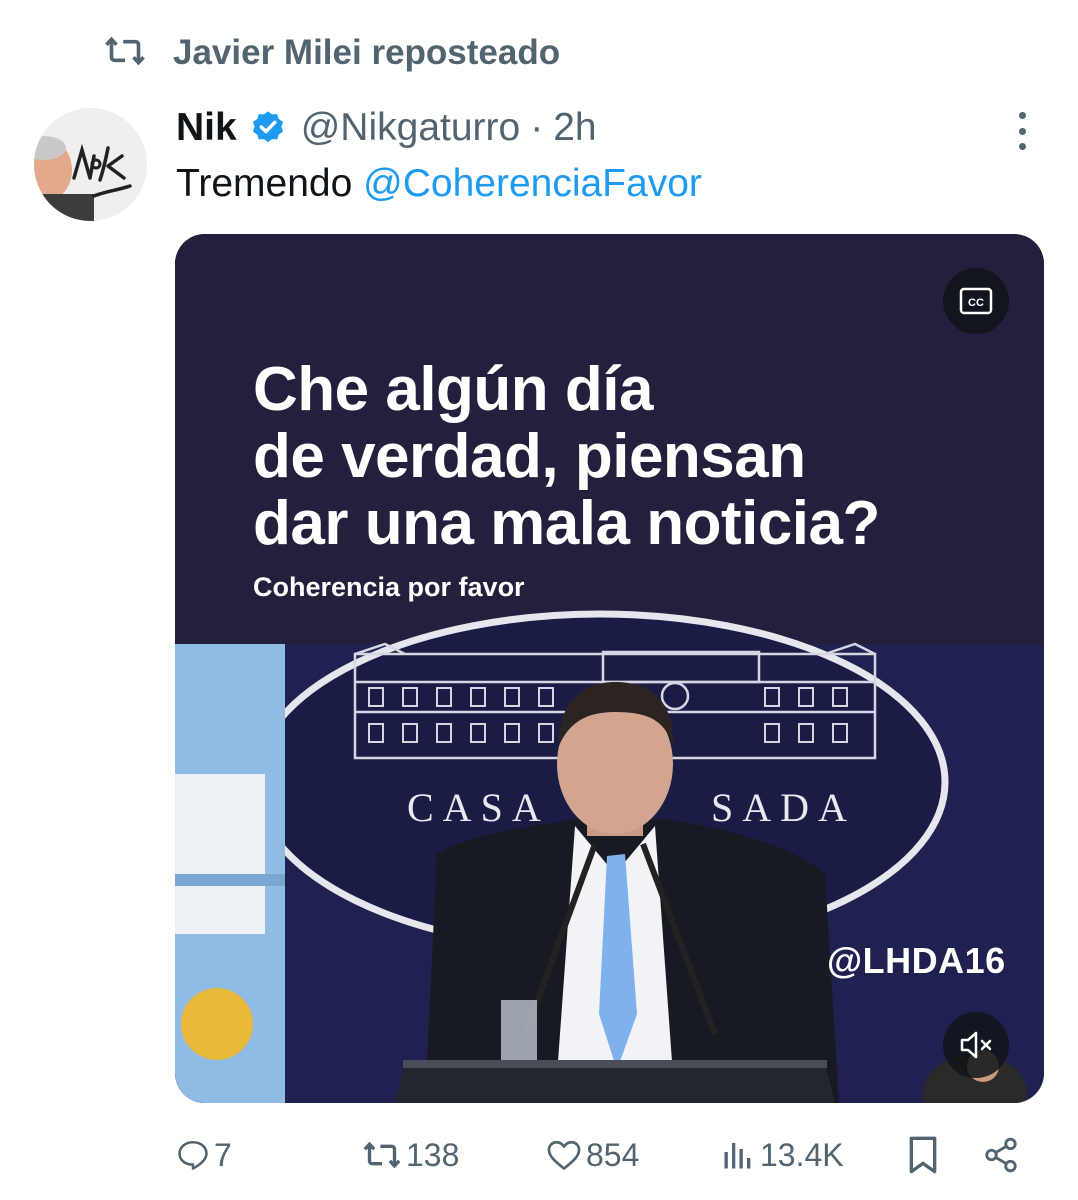 The width and height of the screenshot is (1078, 1200). Describe the element at coordinates (529, 456) in the screenshot. I see `headline-line: de verdad, piensan` at that location.